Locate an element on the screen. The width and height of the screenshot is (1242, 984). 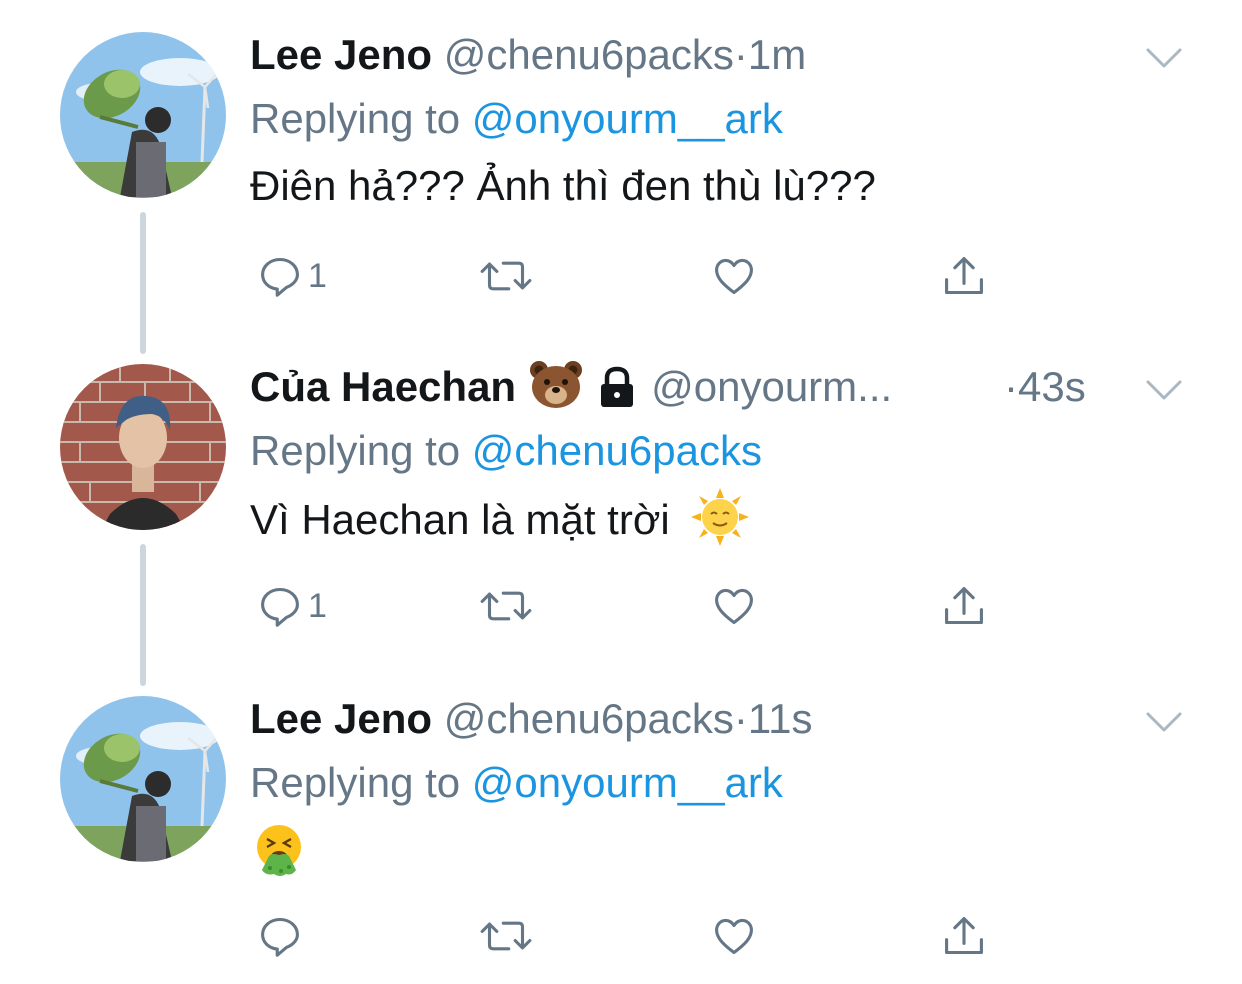
replying-to: Replying to @chenu6packs is located at coordinates (506, 451).